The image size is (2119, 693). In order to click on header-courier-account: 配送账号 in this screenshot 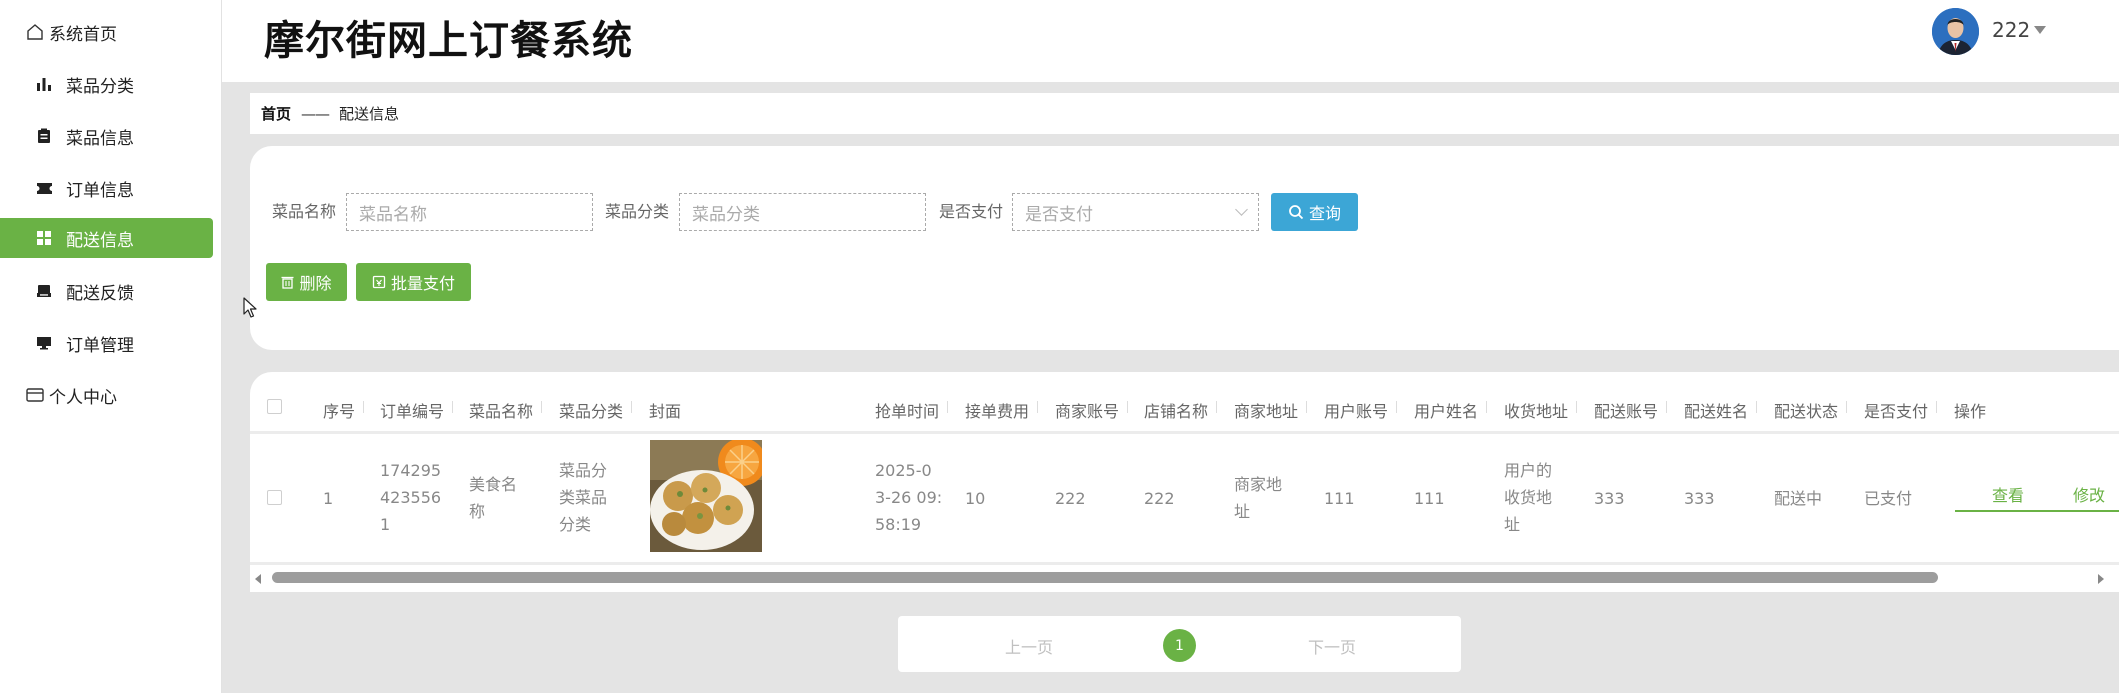, I will do `click(1631, 410)`.